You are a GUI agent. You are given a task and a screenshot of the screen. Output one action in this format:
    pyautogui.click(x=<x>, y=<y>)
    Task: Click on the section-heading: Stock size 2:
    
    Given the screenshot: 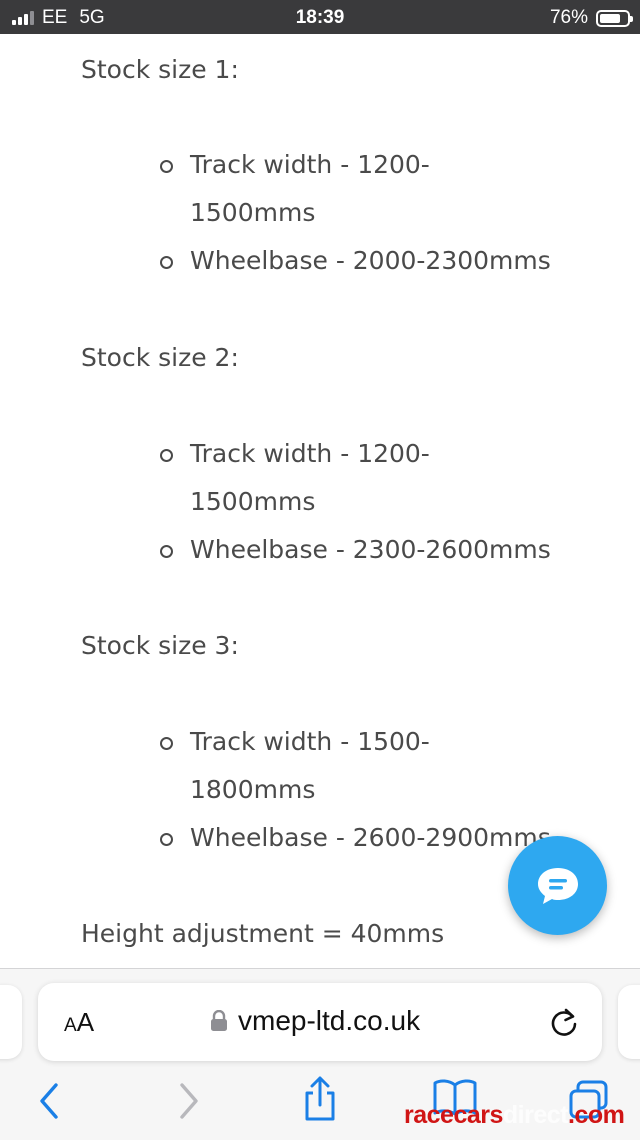 What is the action you would take?
    pyautogui.click(x=160, y=357)
    